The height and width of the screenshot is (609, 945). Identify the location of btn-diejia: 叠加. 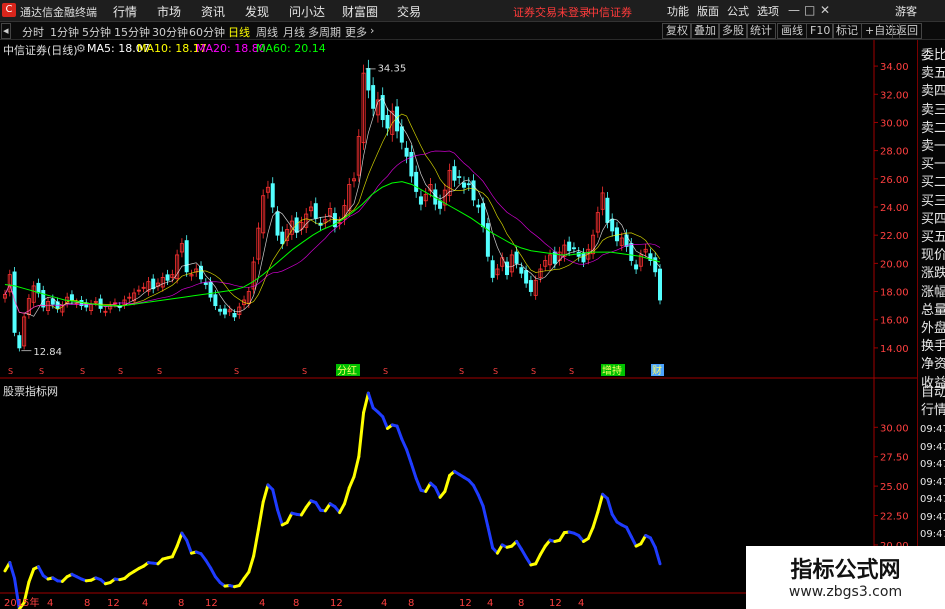
(705, 31).